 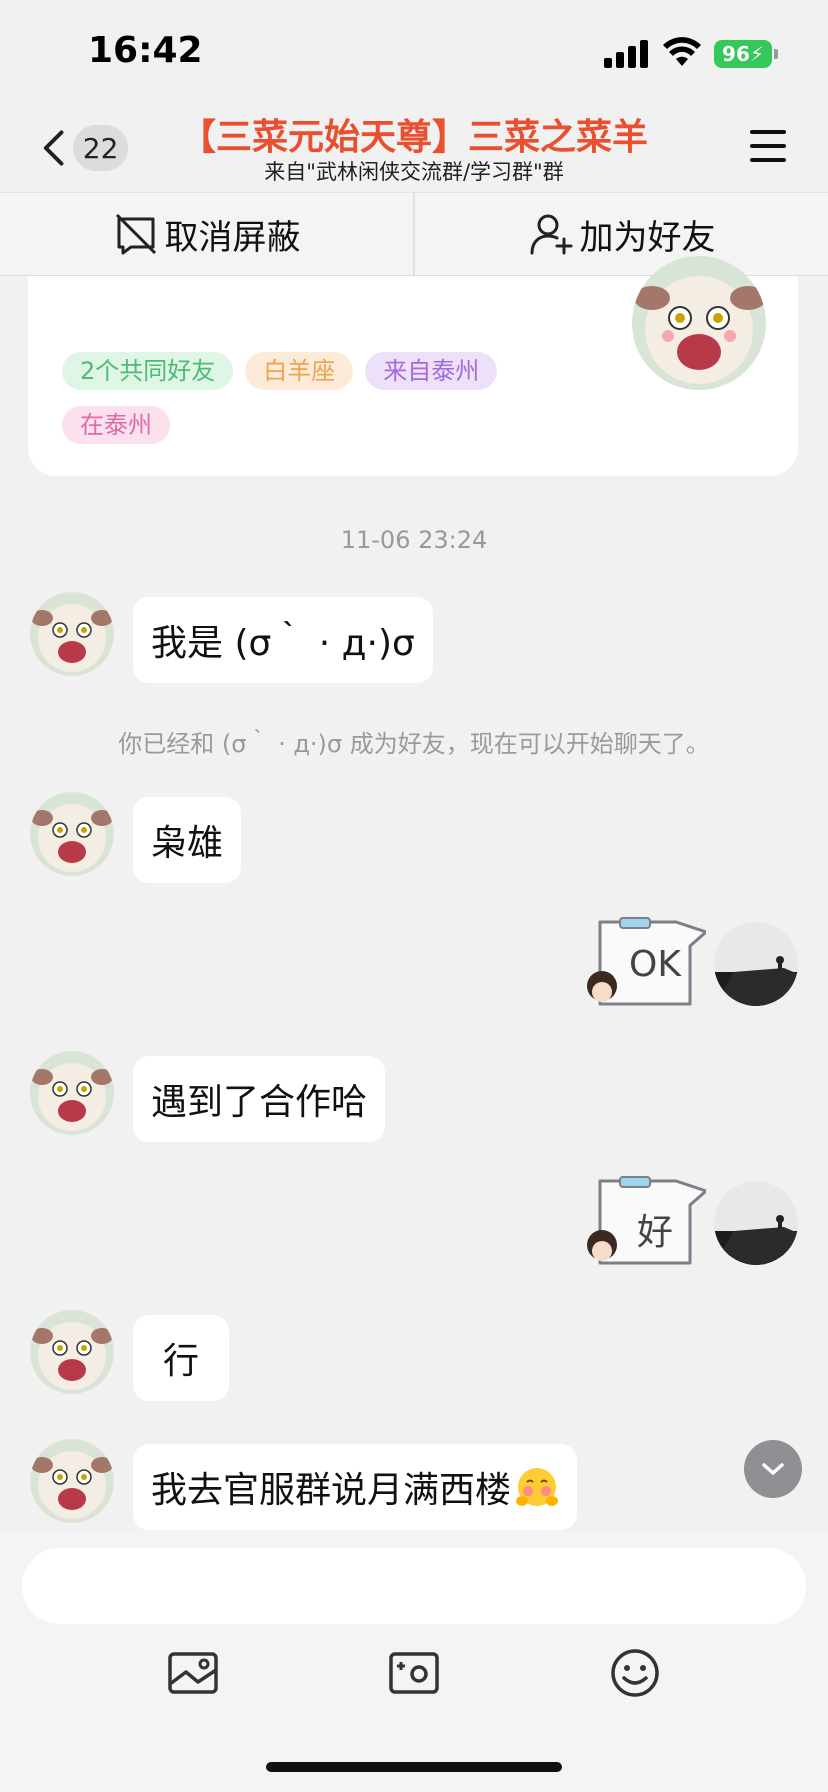 I want to click on chat-timestamp: 11-06 23:24, so click(x=414, y=540).